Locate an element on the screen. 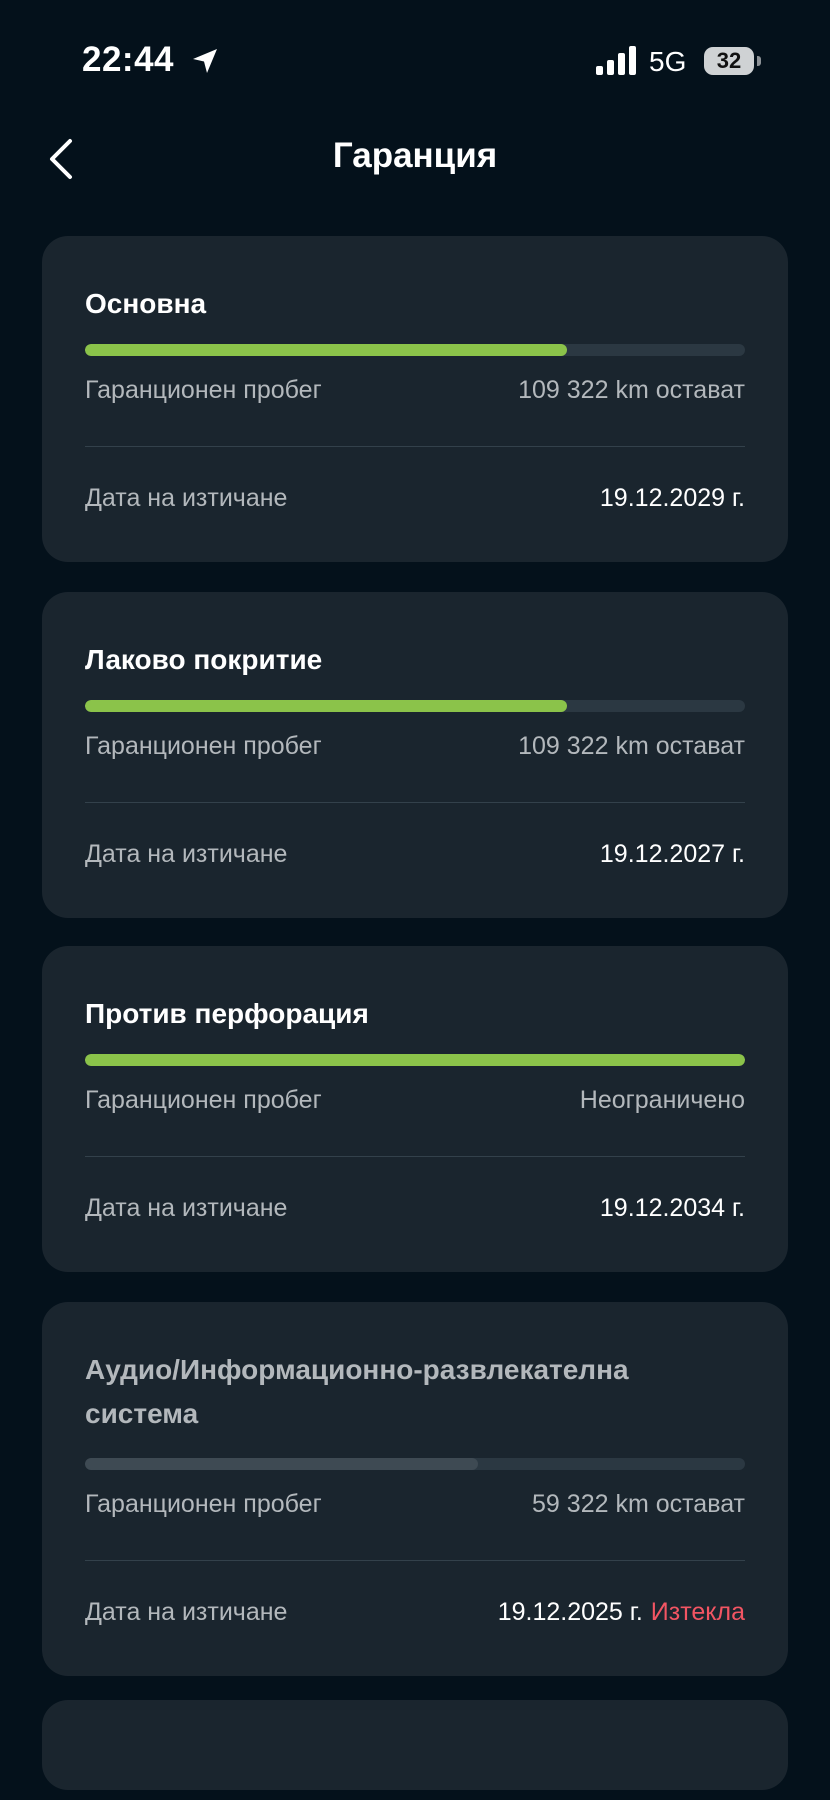  mileage-row: Гаранционен пробег Неограничено is located at coordinates (415, 1100).